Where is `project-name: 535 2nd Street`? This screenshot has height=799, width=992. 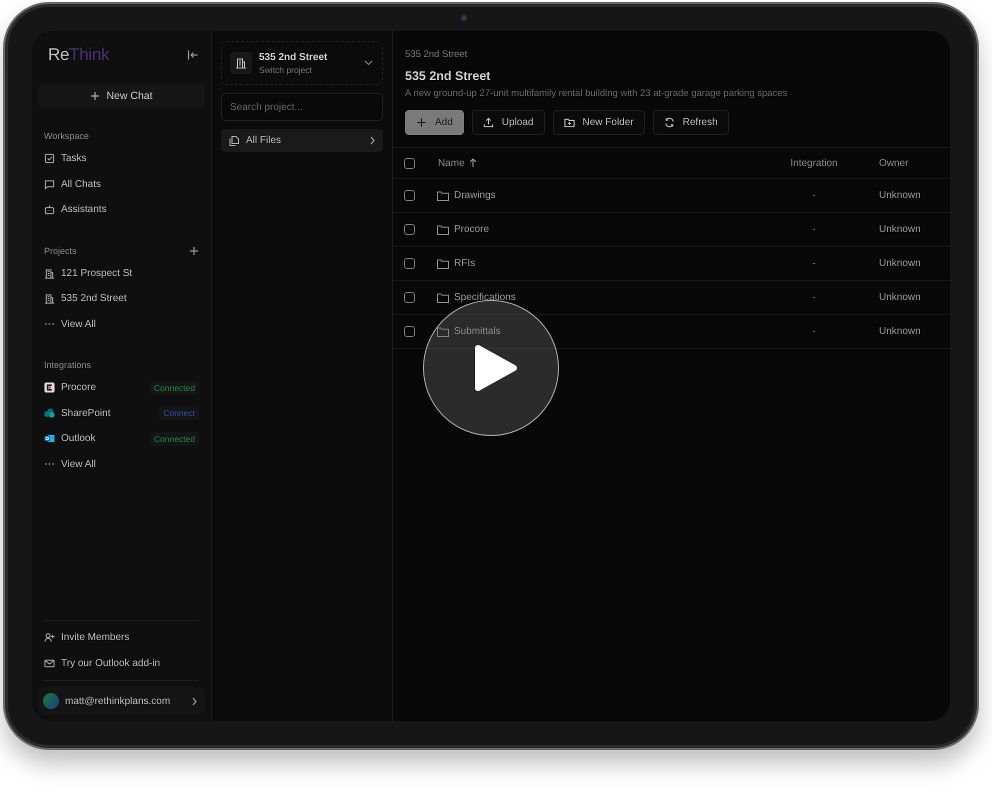
project-name: 535 2nd Street is located at coordinates (293, 57).